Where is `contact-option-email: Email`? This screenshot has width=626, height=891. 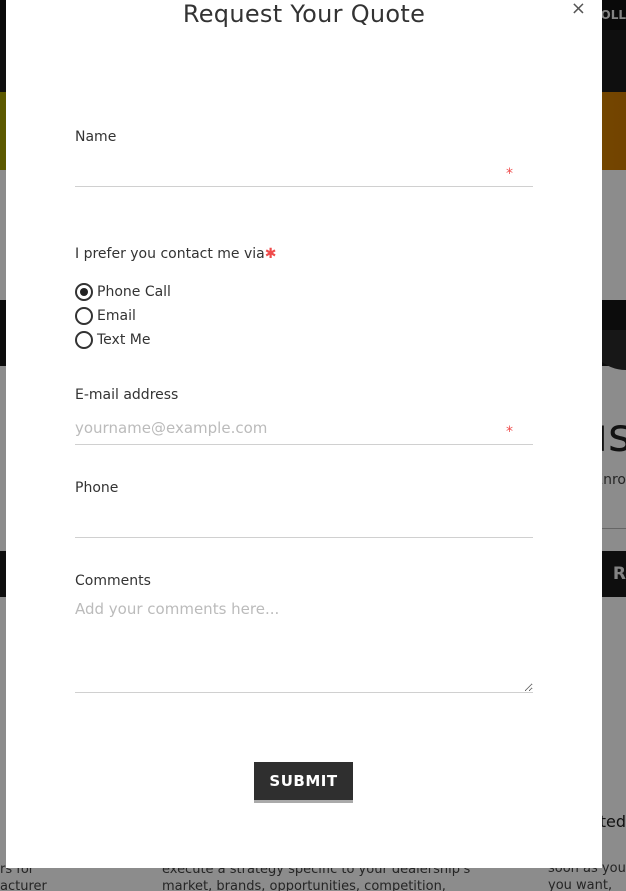
contact-option-email: Email is located at coordinates (105, 316).